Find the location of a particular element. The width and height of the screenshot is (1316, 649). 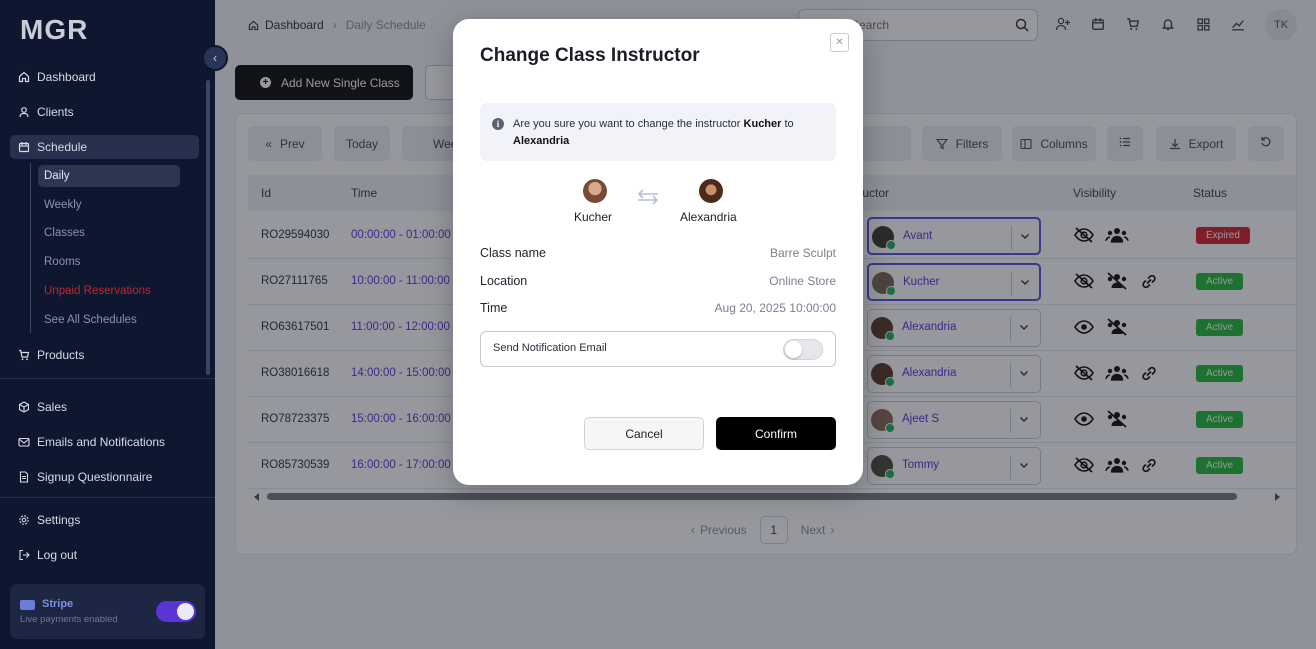

detail-time: Time Aug 20, 2025 10:00:00 is located at coordinates (658, 311).